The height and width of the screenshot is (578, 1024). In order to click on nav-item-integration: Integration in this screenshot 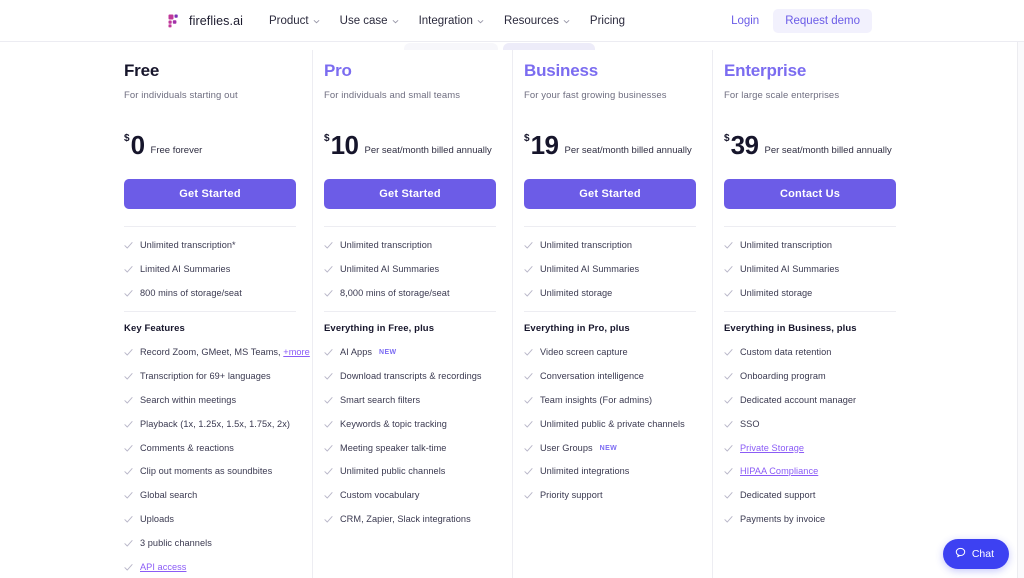, I will do `click(451, 21)`.